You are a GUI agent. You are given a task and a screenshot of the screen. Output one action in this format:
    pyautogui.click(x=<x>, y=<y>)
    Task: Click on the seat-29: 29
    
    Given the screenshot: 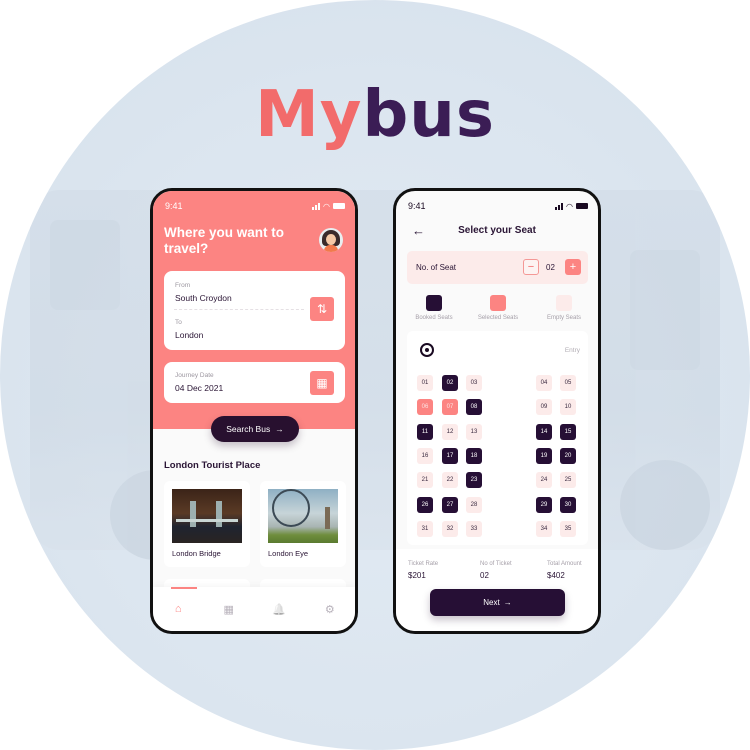 What is the action you would take?
    pyautogui.click(x=544, y=504)
    